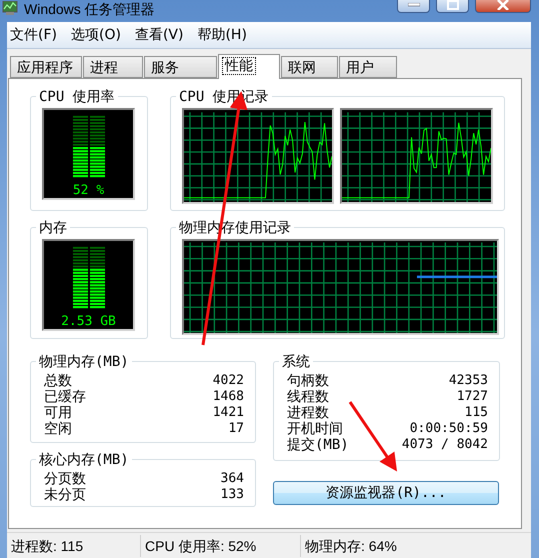  Describe the element at coordinates (228, 396) in the screenshot. I see `stat-value: 1468` at that location.